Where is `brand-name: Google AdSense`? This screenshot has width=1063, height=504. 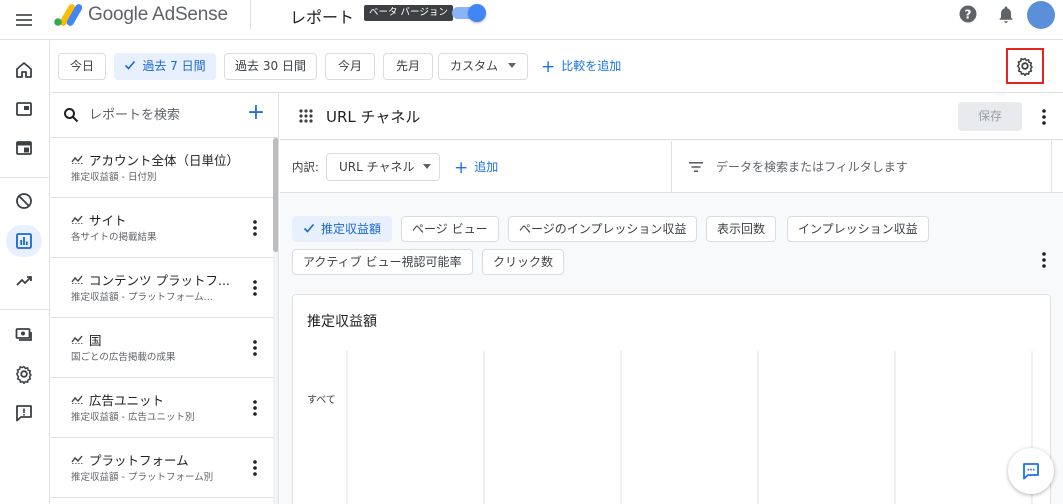
brand-name: Google AdSense is located at coordinates (158, 14).